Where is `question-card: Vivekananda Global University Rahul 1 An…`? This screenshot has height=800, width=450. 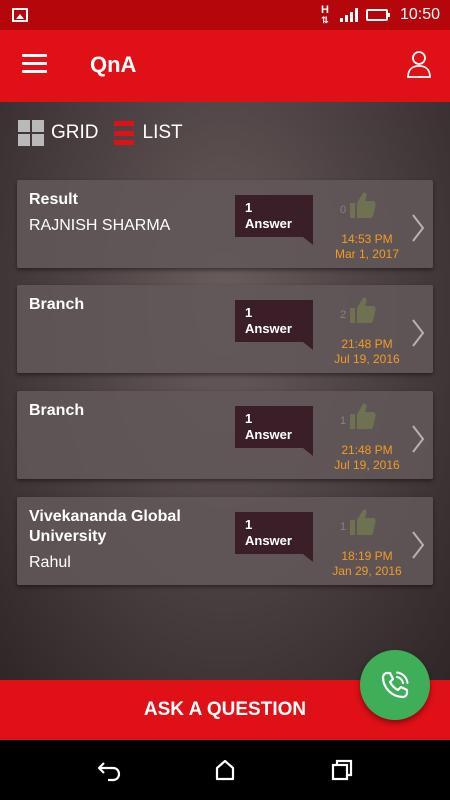 question-card: Vivekananda Global University Rahul 1 An… is located at coordinates (225, 541).